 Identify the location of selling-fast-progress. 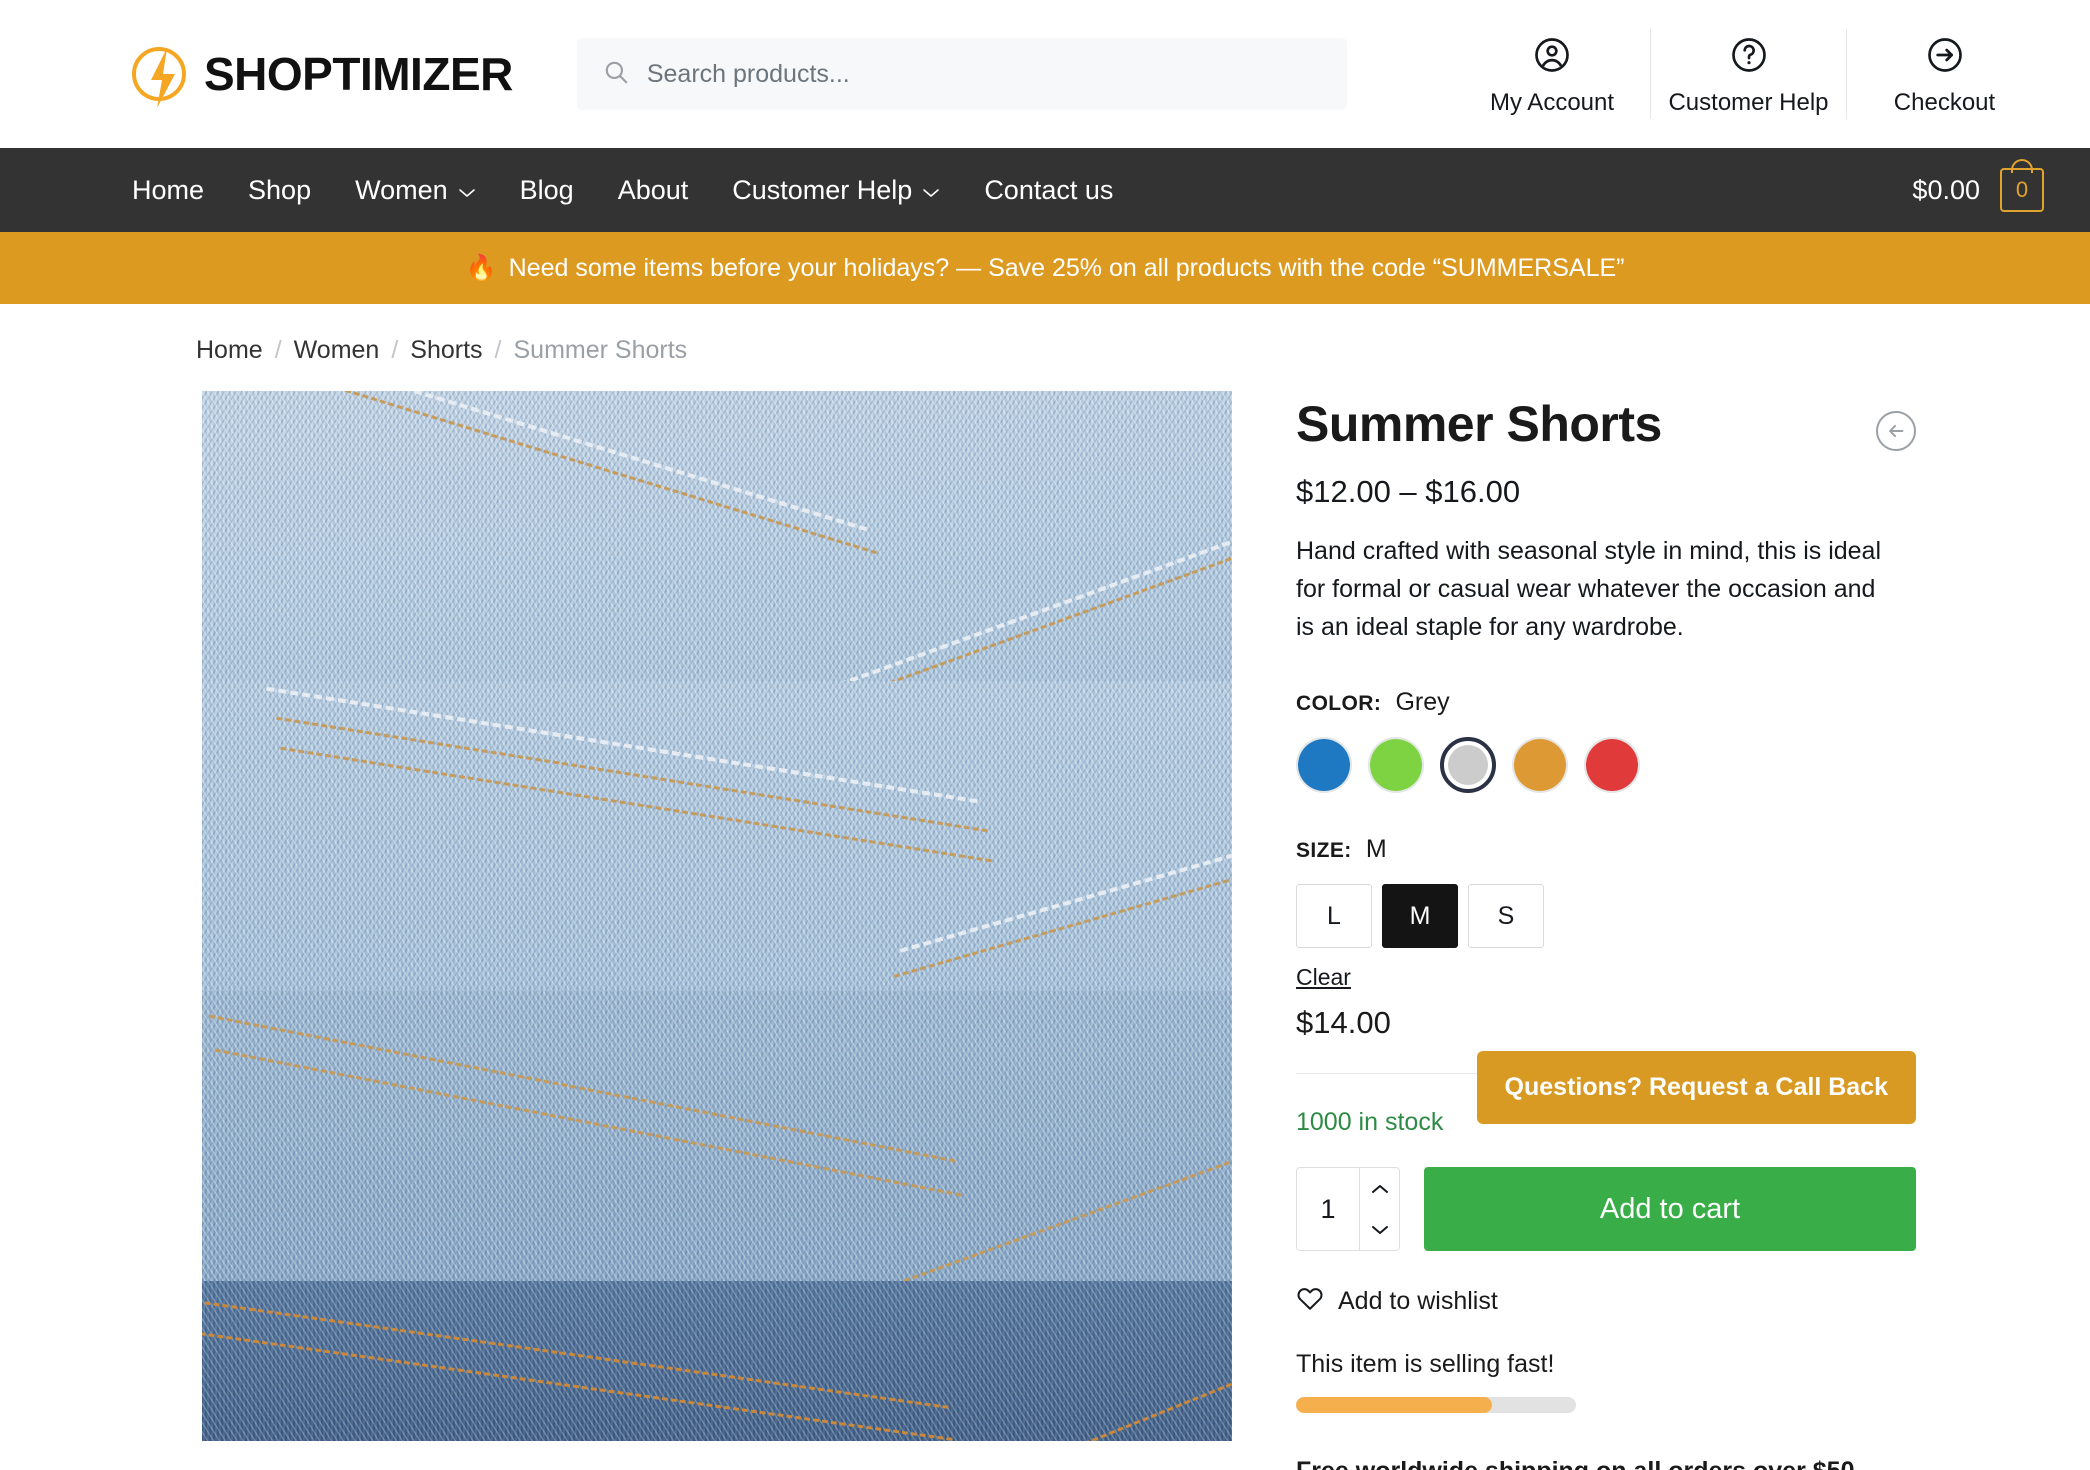
(1436, 1405).